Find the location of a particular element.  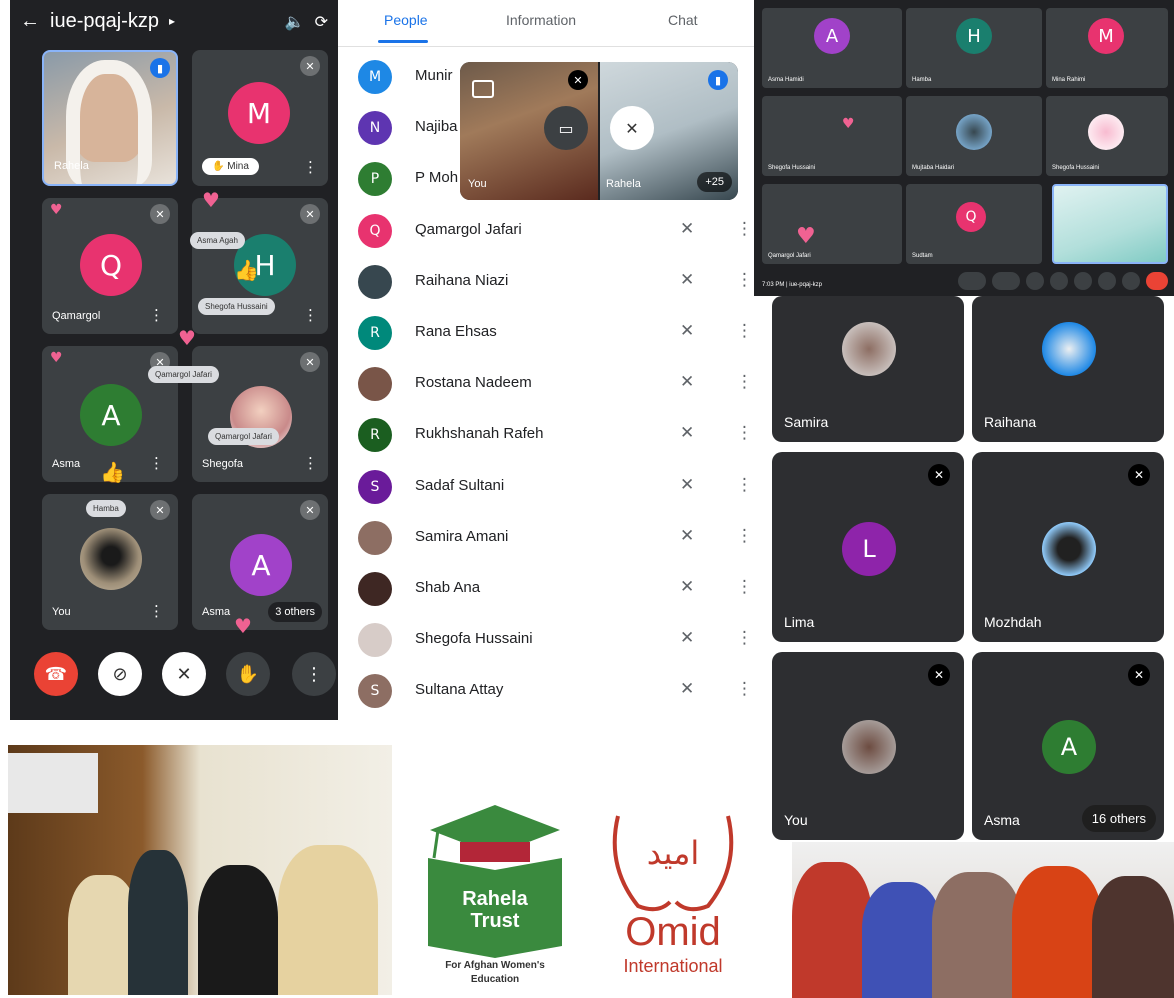

mic-off-button: ✕ is located at coordinates (184, 674).